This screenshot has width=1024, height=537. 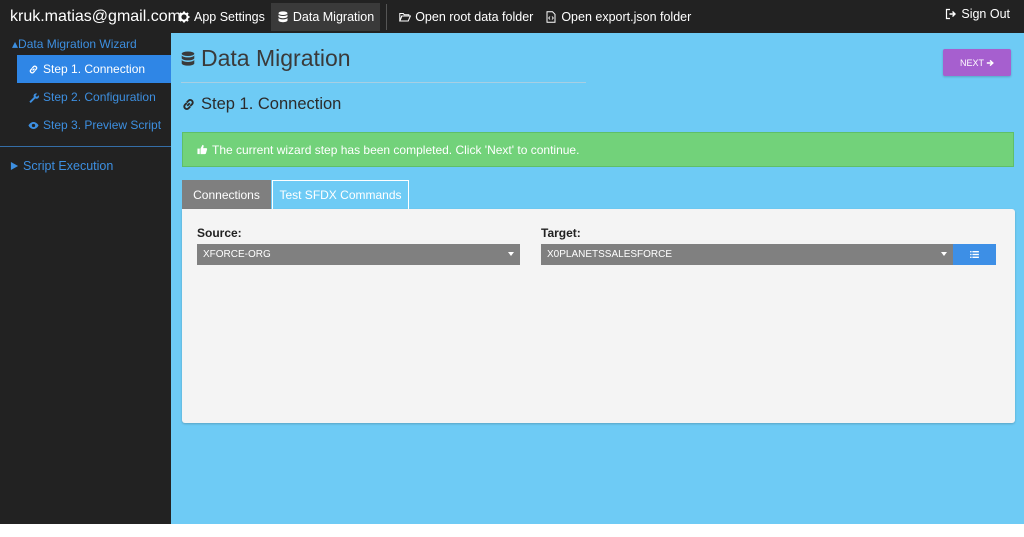 What do you see at coordinates (561, 233) in the screenshot?
I see `target-label: Target:` at bounding box center [561, 233].